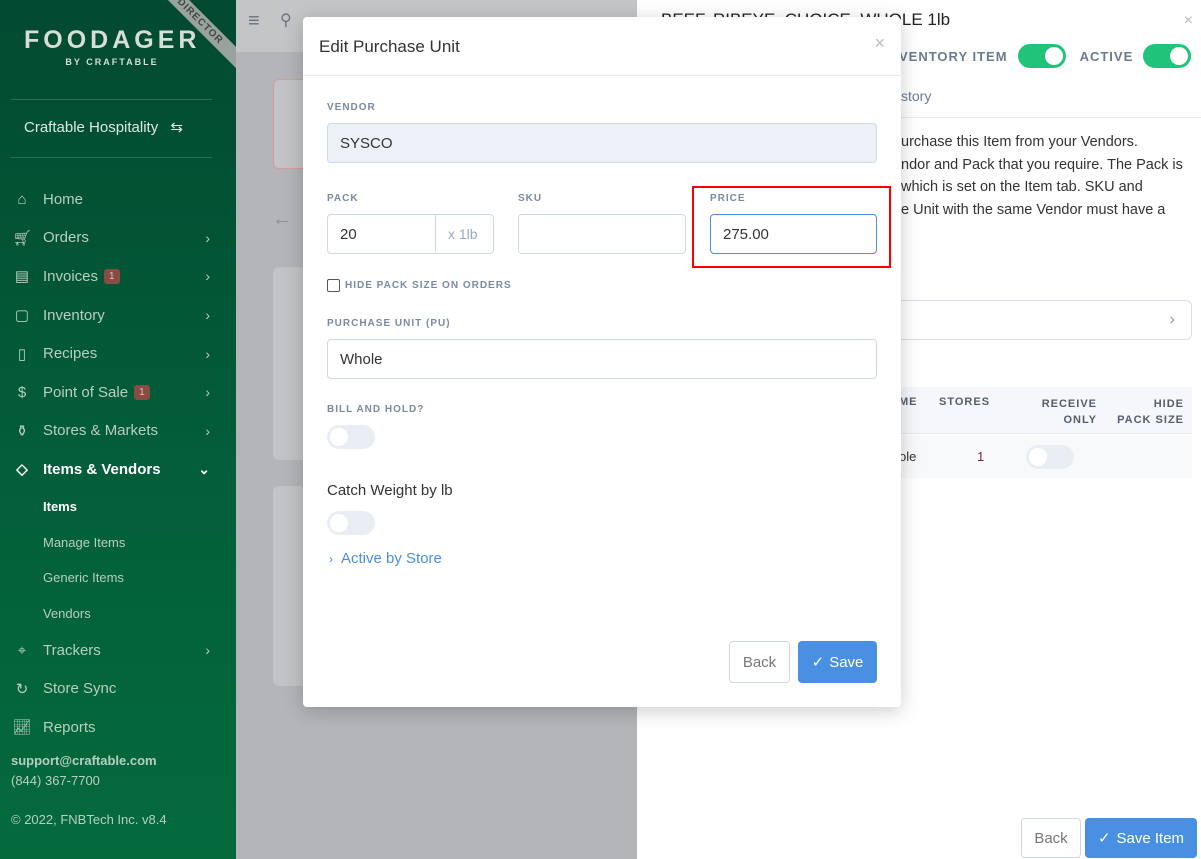 Image resolution: width=1201 pixels, height=859 pixels. What do you see at coordinates (1034, 320) in the screenshot?
I see `vendor-select: ›` at bounding box center [1034, 320].